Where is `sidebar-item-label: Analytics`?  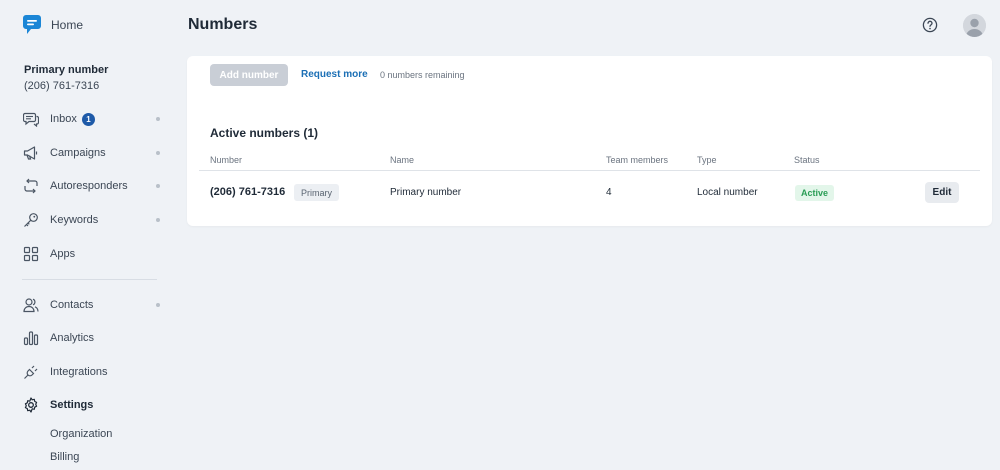
sidebar-item-label: Analytics is located at coordinates (72, 338).